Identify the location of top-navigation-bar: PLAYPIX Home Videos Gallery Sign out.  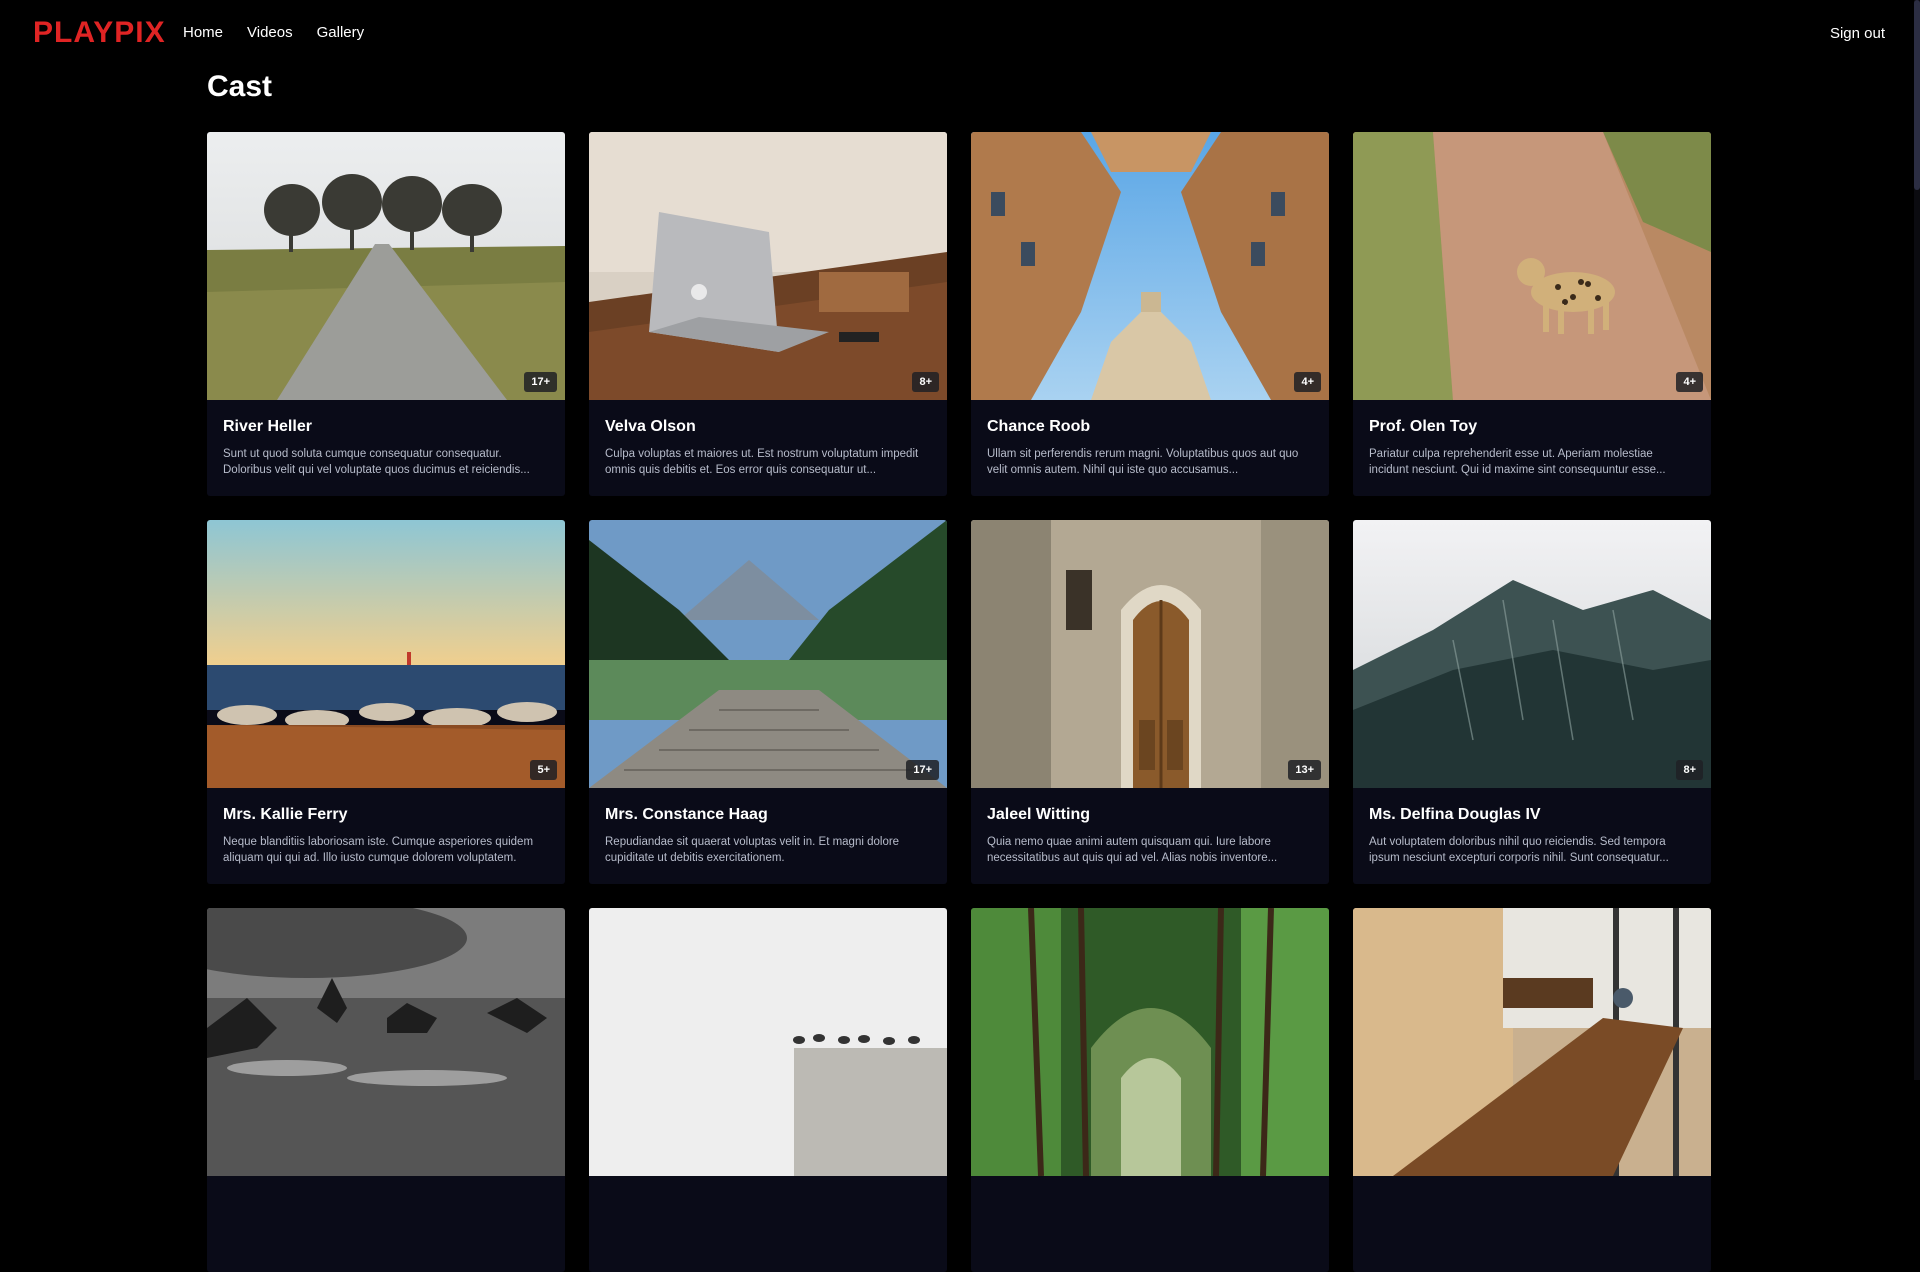
(960, 34).